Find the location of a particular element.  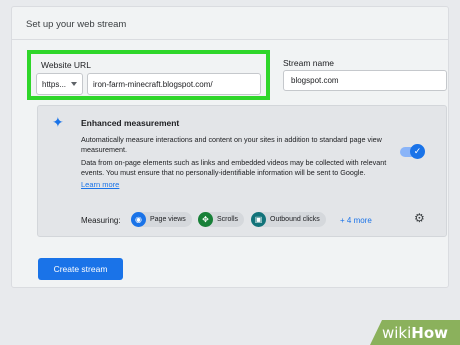

chip-label: Outbound clicks is located at coordinates (295, 219).